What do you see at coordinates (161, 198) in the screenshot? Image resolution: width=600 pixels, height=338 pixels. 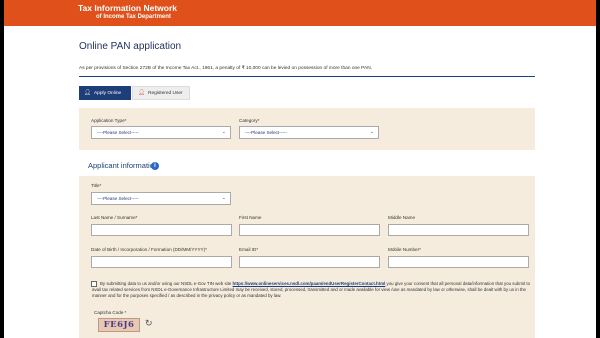 I see `title-select: ----Please Select----- ⌄` at bounding box center [161, 198].